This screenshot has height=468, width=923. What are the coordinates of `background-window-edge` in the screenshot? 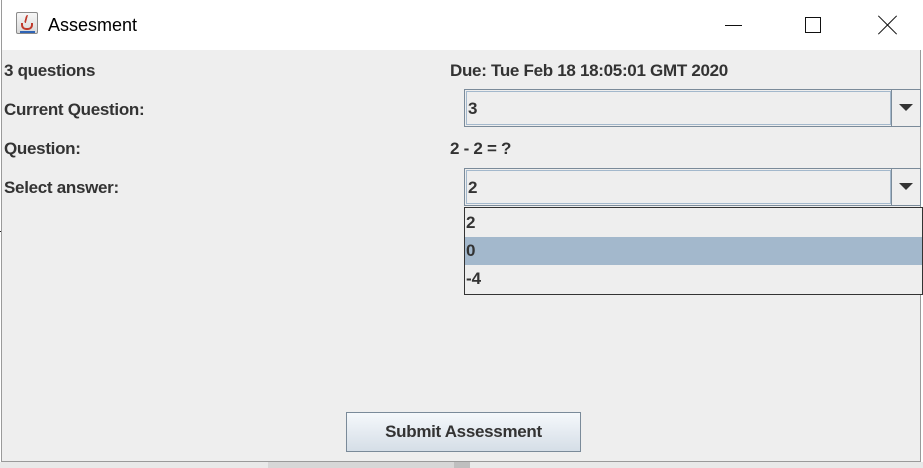 It's located at (361, 465).